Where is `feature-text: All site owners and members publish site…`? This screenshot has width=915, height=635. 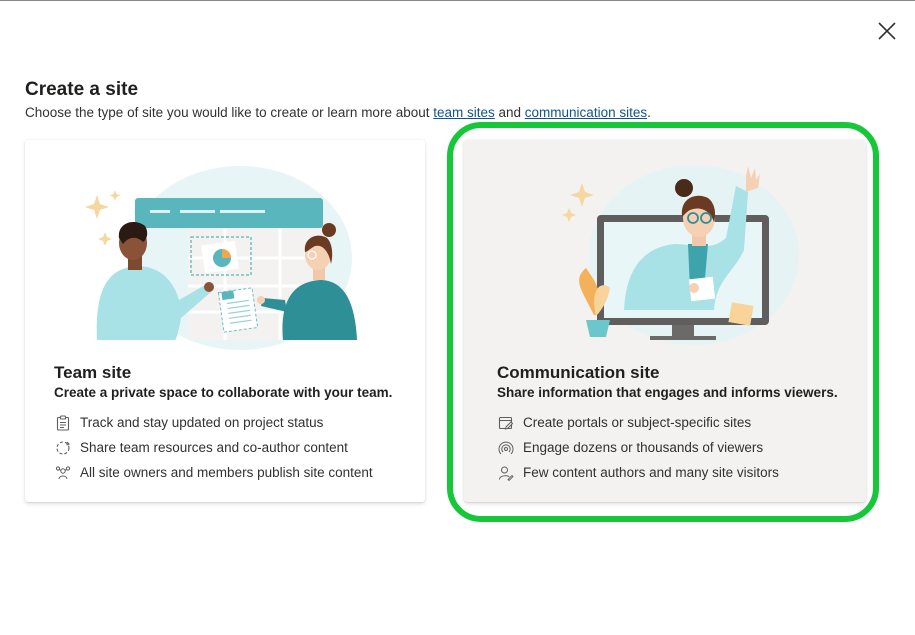 feature-text: All site owners and members publish site… is located at coordinates (226, 472).